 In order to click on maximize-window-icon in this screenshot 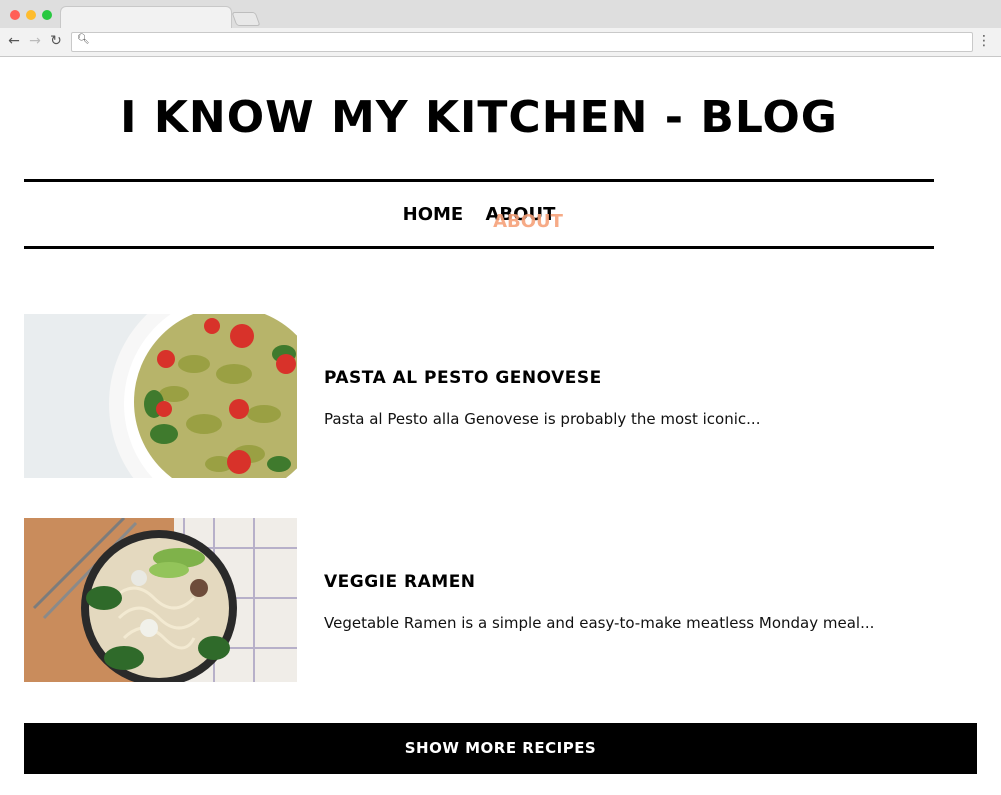, I will do `click(47, 15)`.